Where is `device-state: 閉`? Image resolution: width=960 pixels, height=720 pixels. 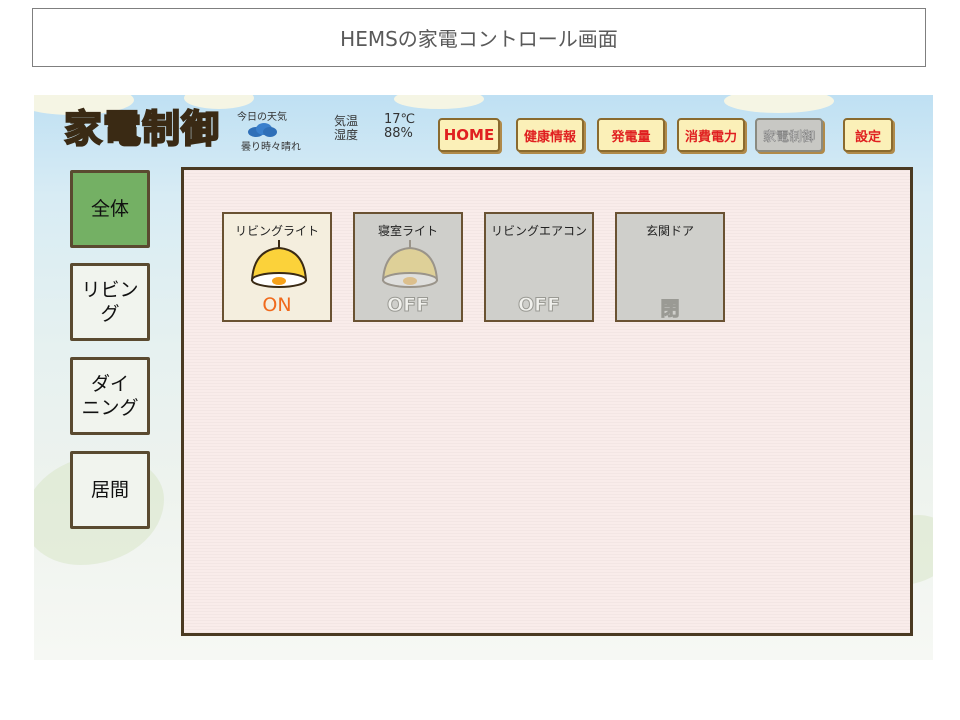
device-state: 閉 is located at coordinates (670, 309).